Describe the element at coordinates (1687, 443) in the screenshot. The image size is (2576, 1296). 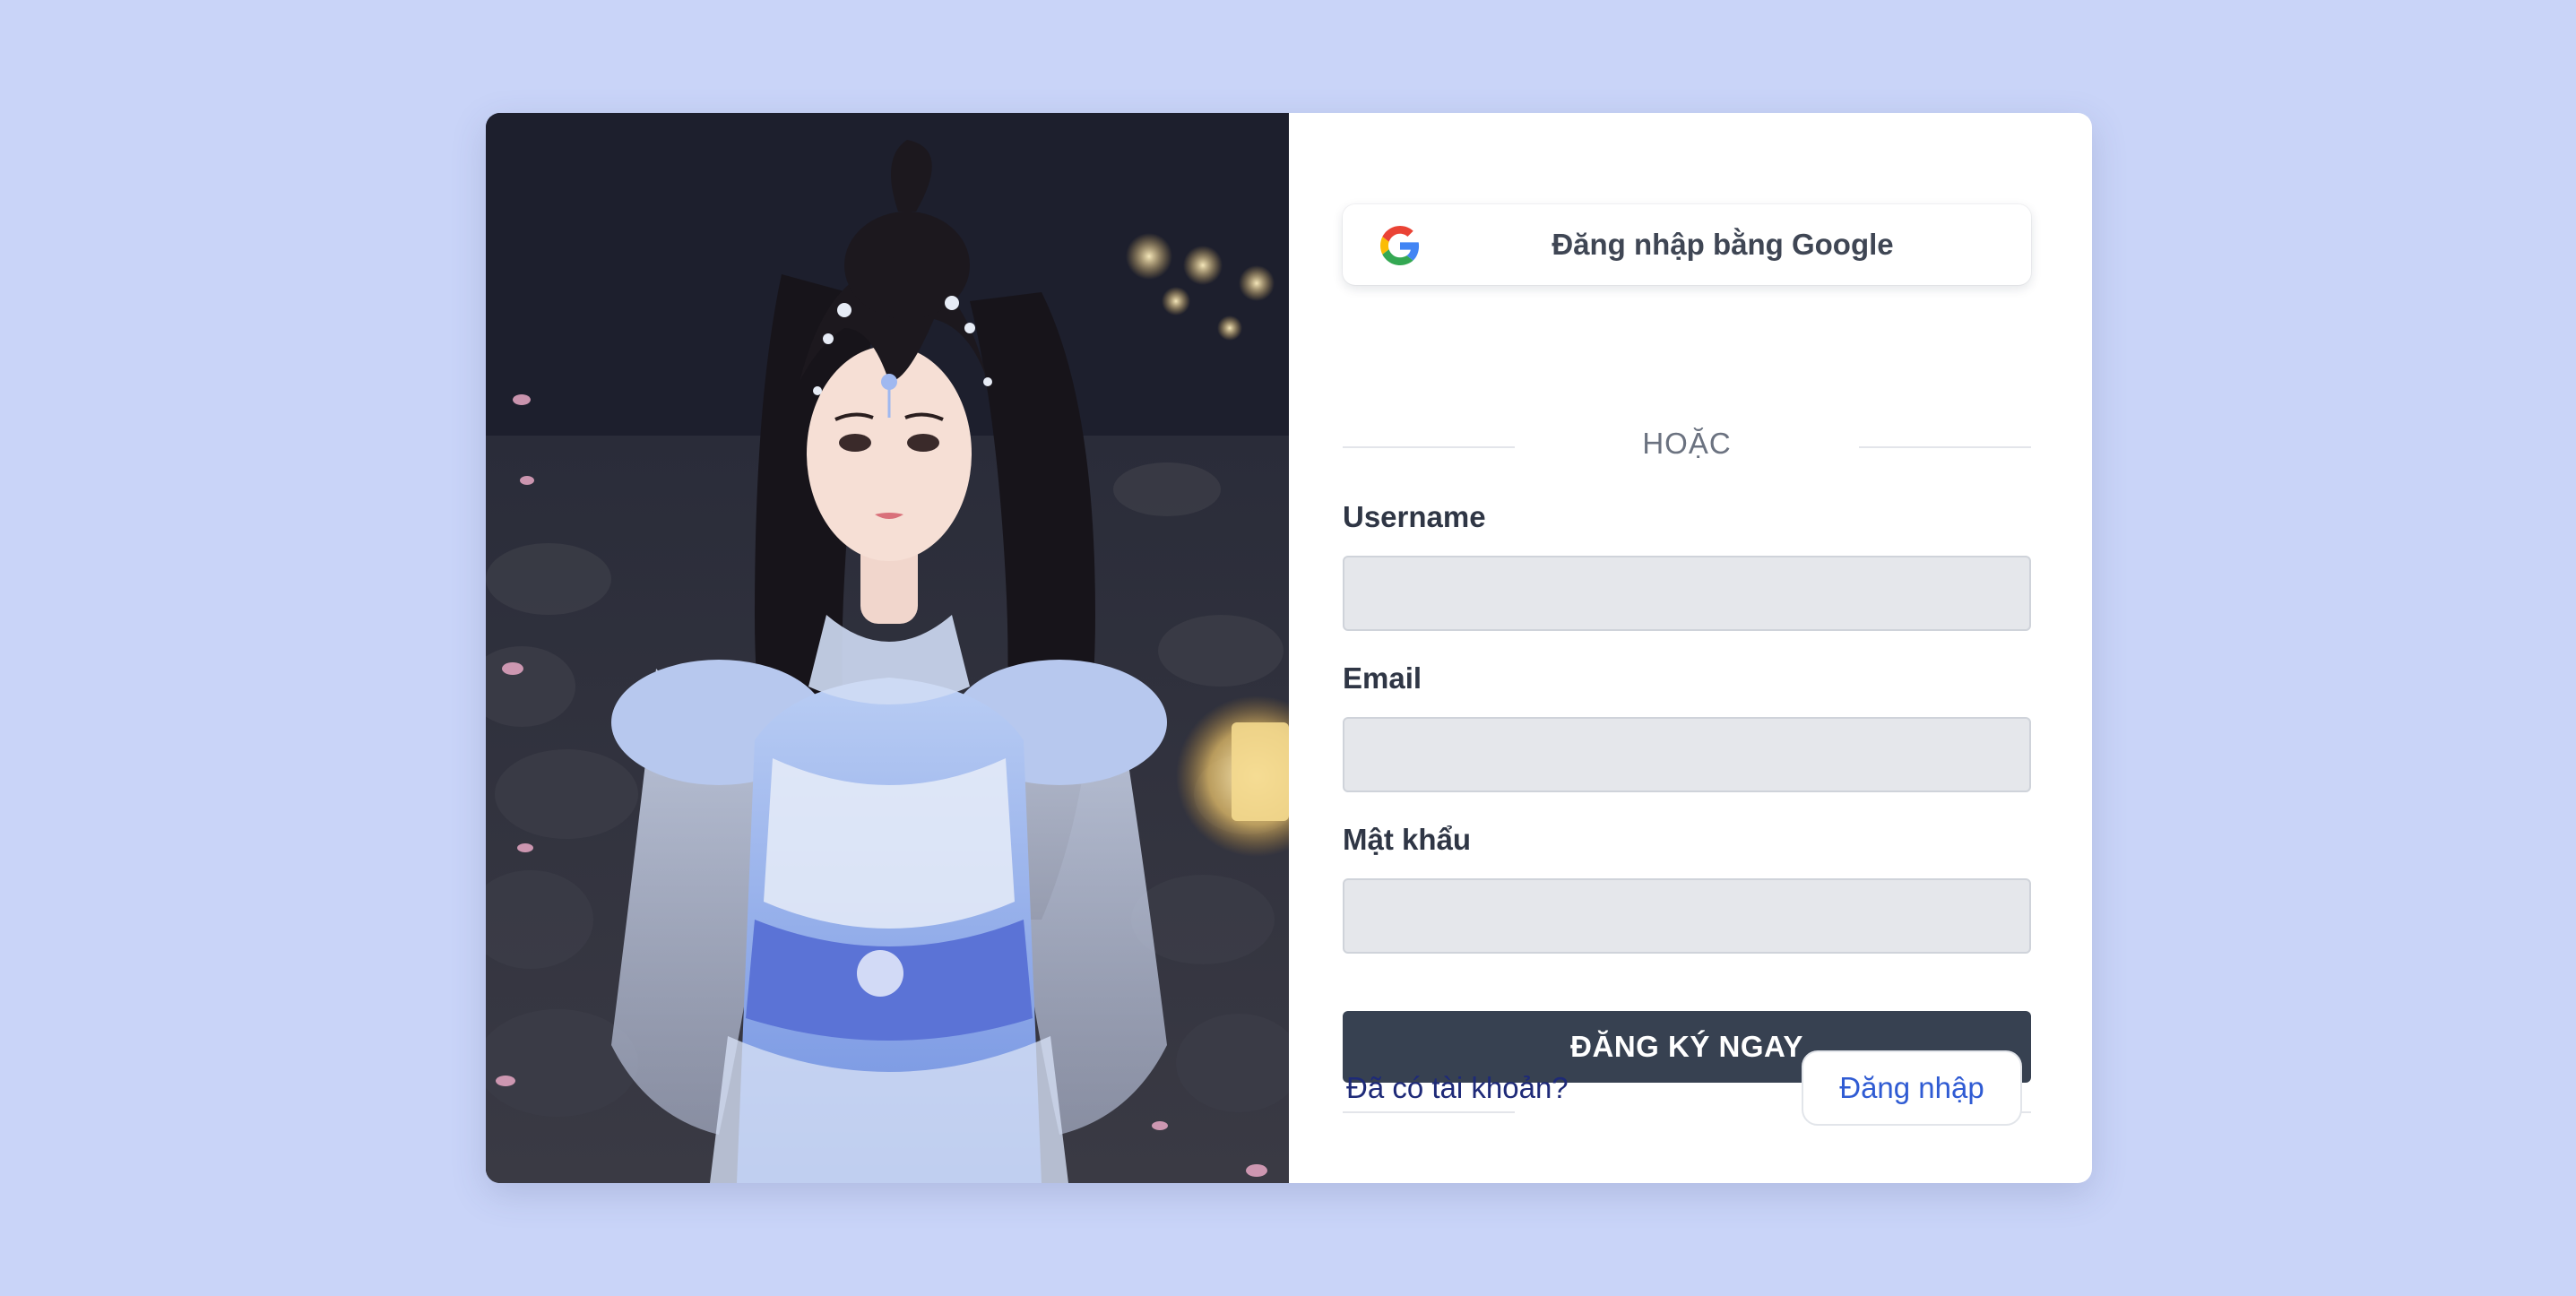
I see `or-divider-text: HOẶC` at that location.